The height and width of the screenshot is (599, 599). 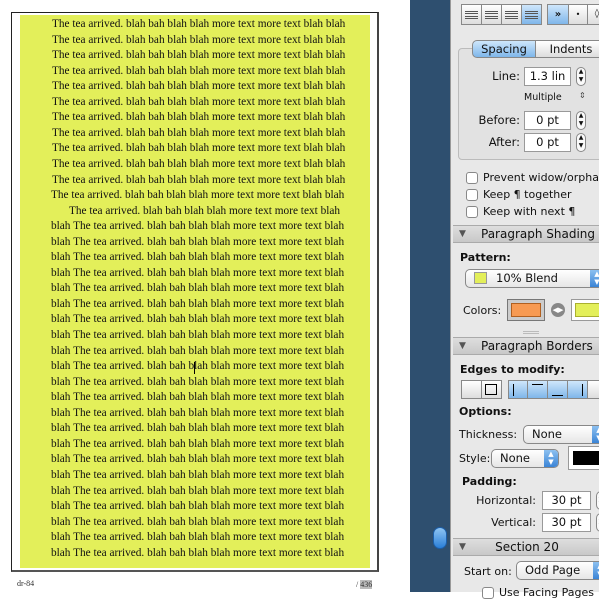 What do you see at coordinates (525, 458) in the screenshot?
I see `style-popup: None ▲ ▼` at bounding box center [525, 458].